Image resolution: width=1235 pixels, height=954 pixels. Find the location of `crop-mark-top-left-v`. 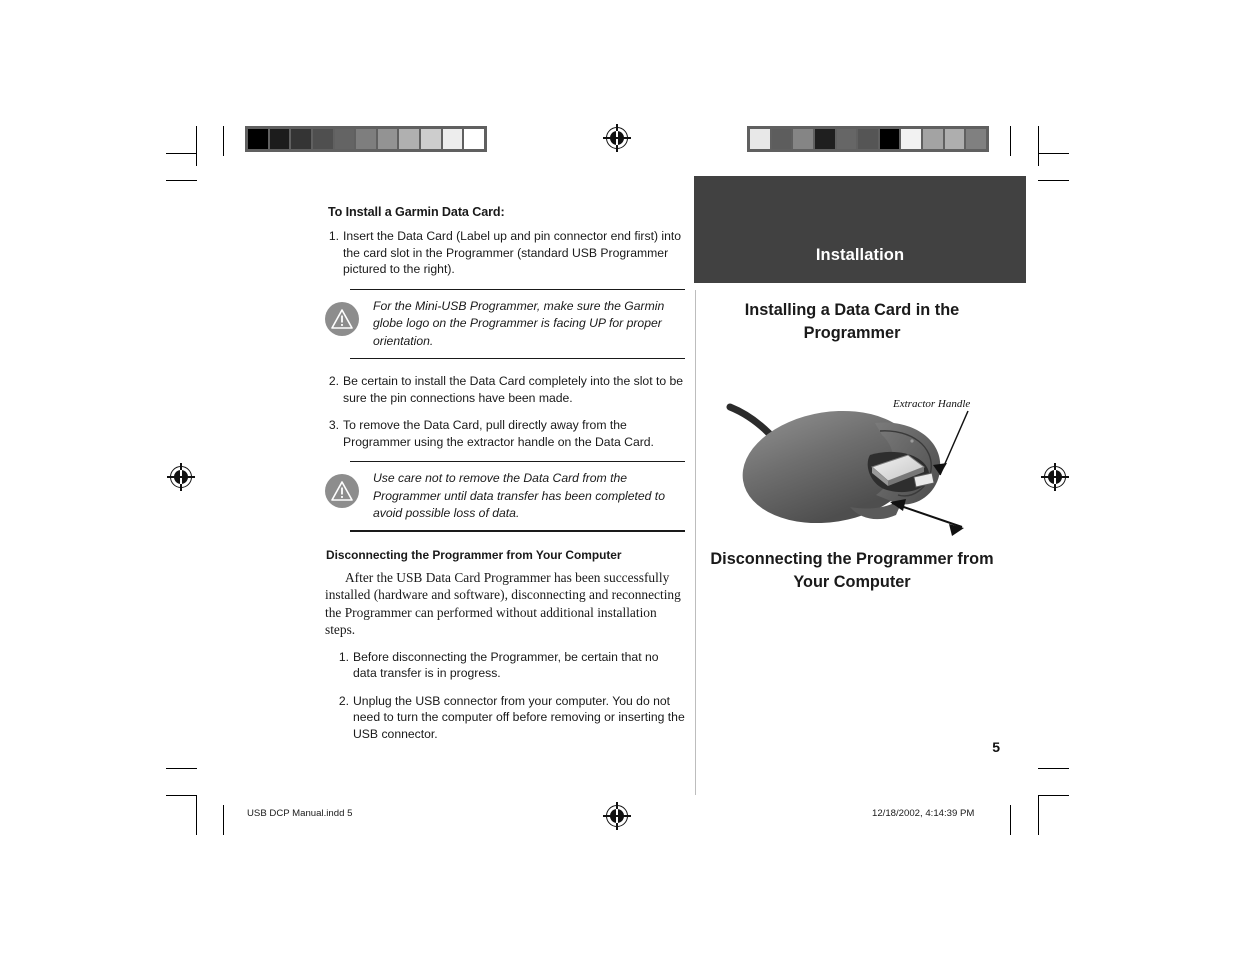

crop-mark-top-left-v is located at coordinates (196, 146).